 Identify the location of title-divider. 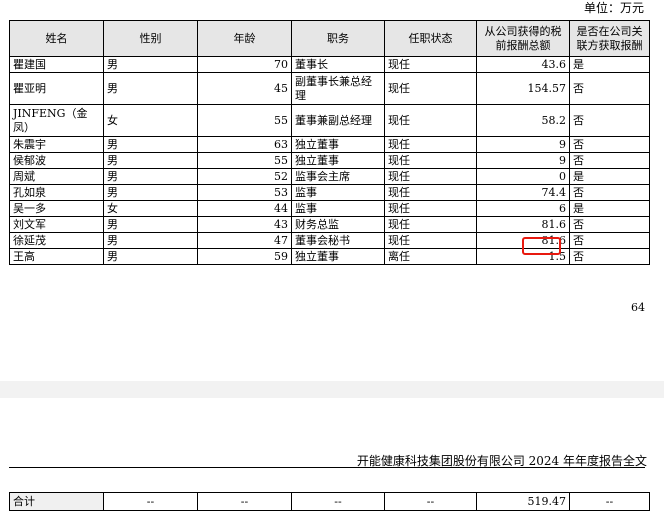
(327, 467).